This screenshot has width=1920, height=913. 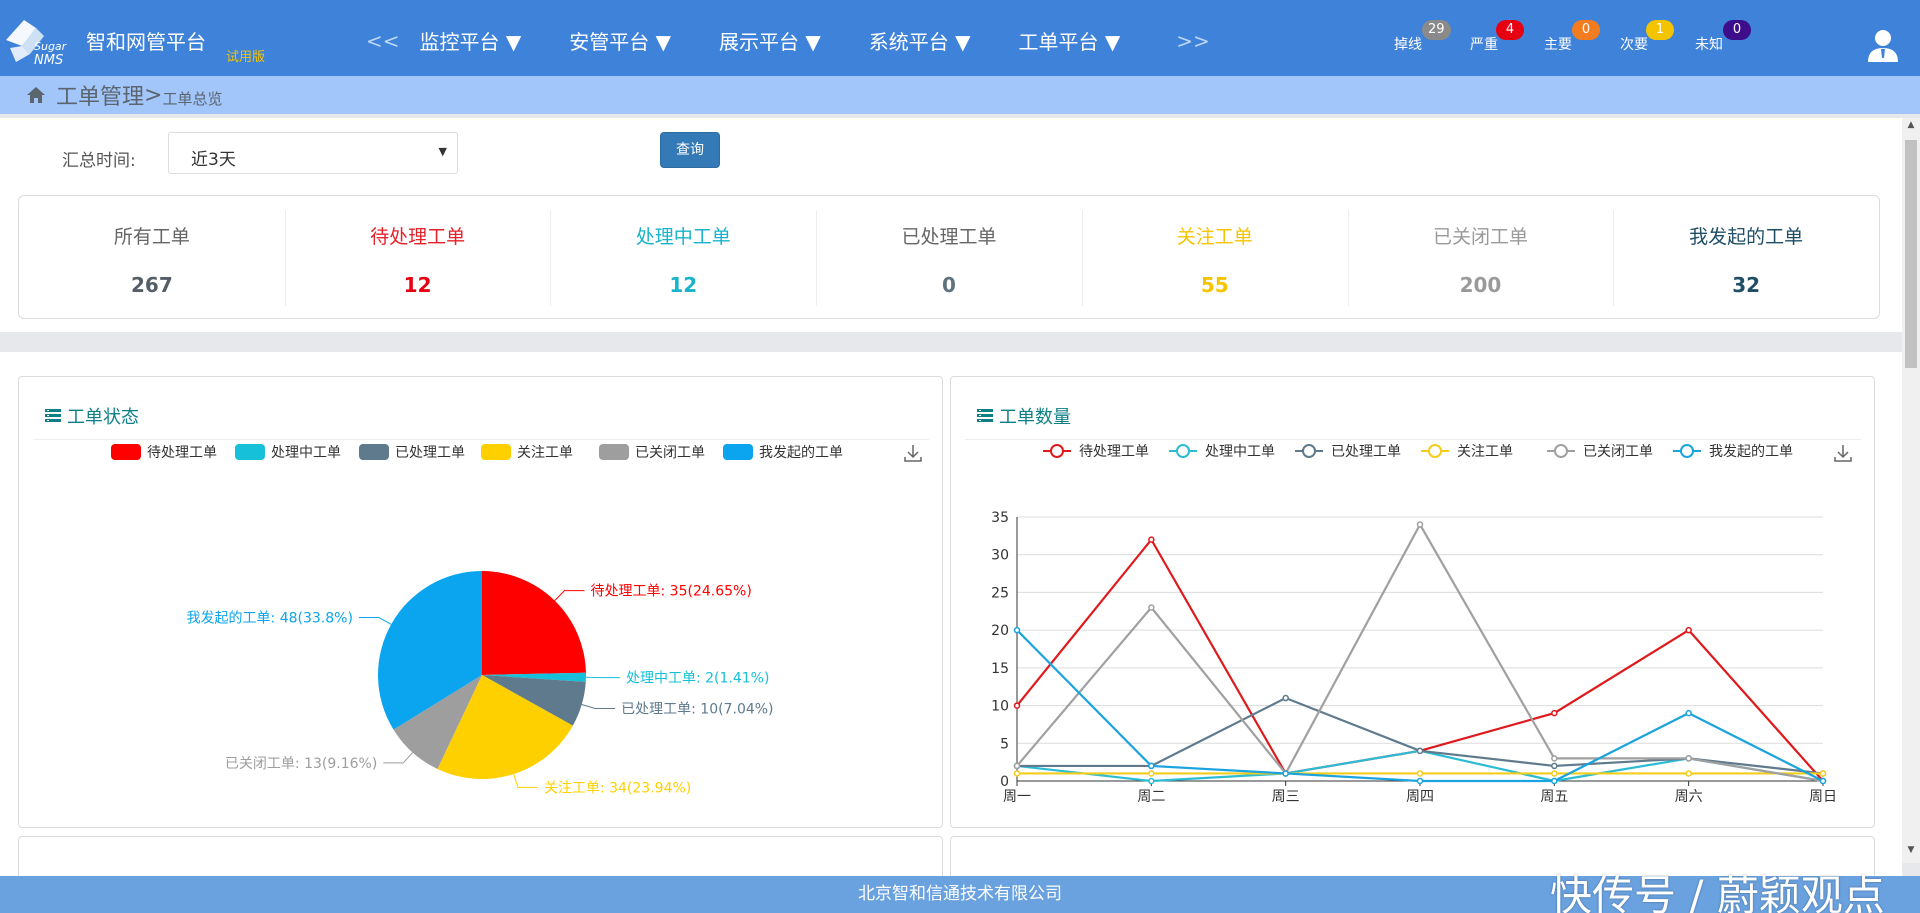 What do you see at coordinates (1484, 45) in the screenshot?
I see `alarm-label: 严重` at bounding box center [1484, 45].